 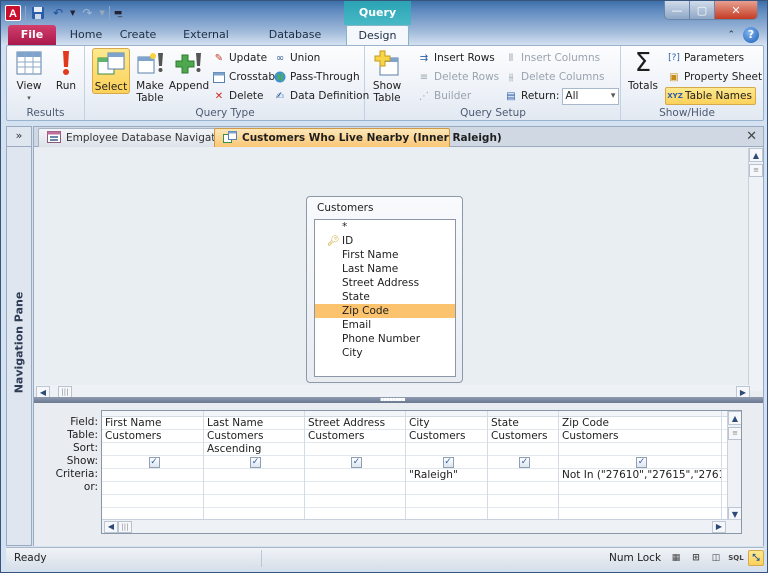 I want to click on field-item-first-name: First Name, so click(x=385, y=255).